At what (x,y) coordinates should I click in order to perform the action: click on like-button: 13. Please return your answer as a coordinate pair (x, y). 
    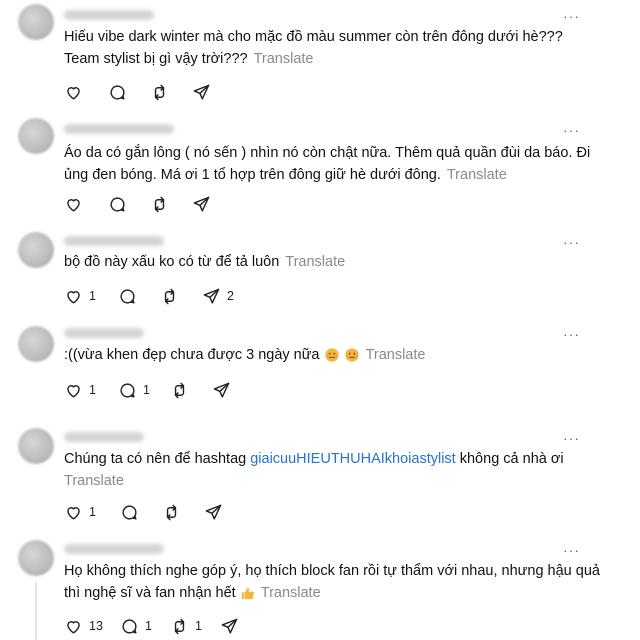
    Looking at the image, I should click on (83, 626).